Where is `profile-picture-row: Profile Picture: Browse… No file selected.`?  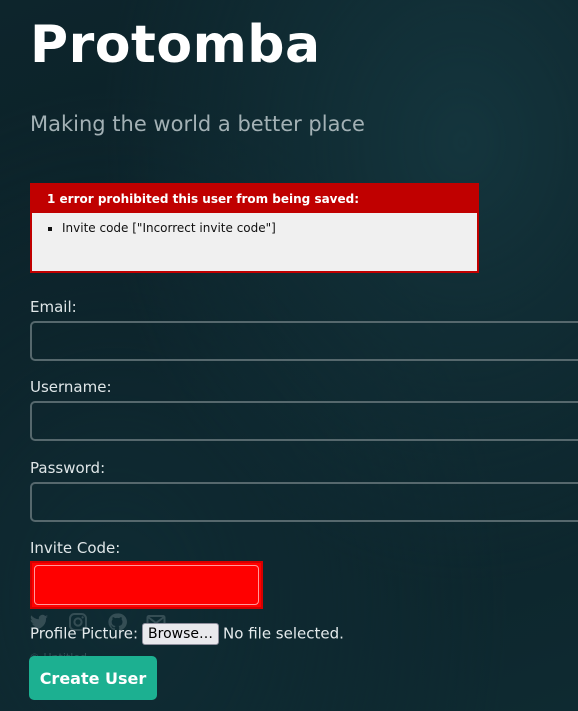
profile-picture-row: Profile Picture: Browse… No file selected. is located at coordinates (187, 633).